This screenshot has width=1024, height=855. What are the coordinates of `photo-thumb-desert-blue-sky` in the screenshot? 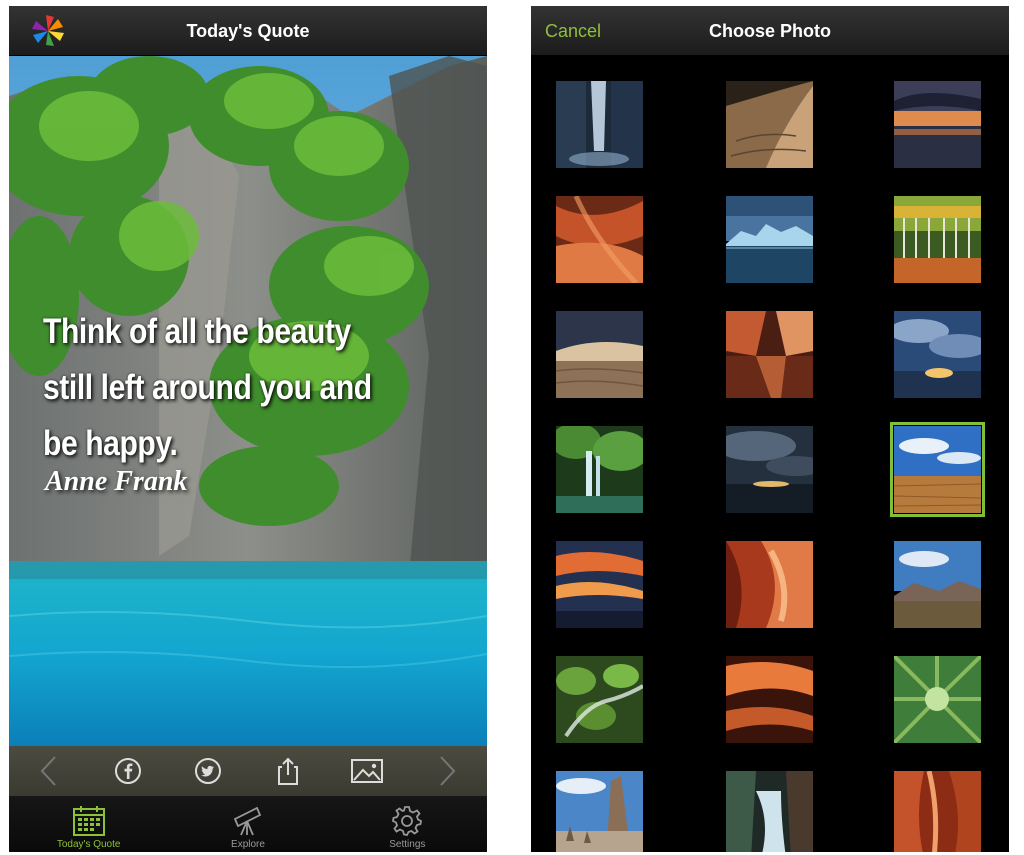 It's located at (937, 469).